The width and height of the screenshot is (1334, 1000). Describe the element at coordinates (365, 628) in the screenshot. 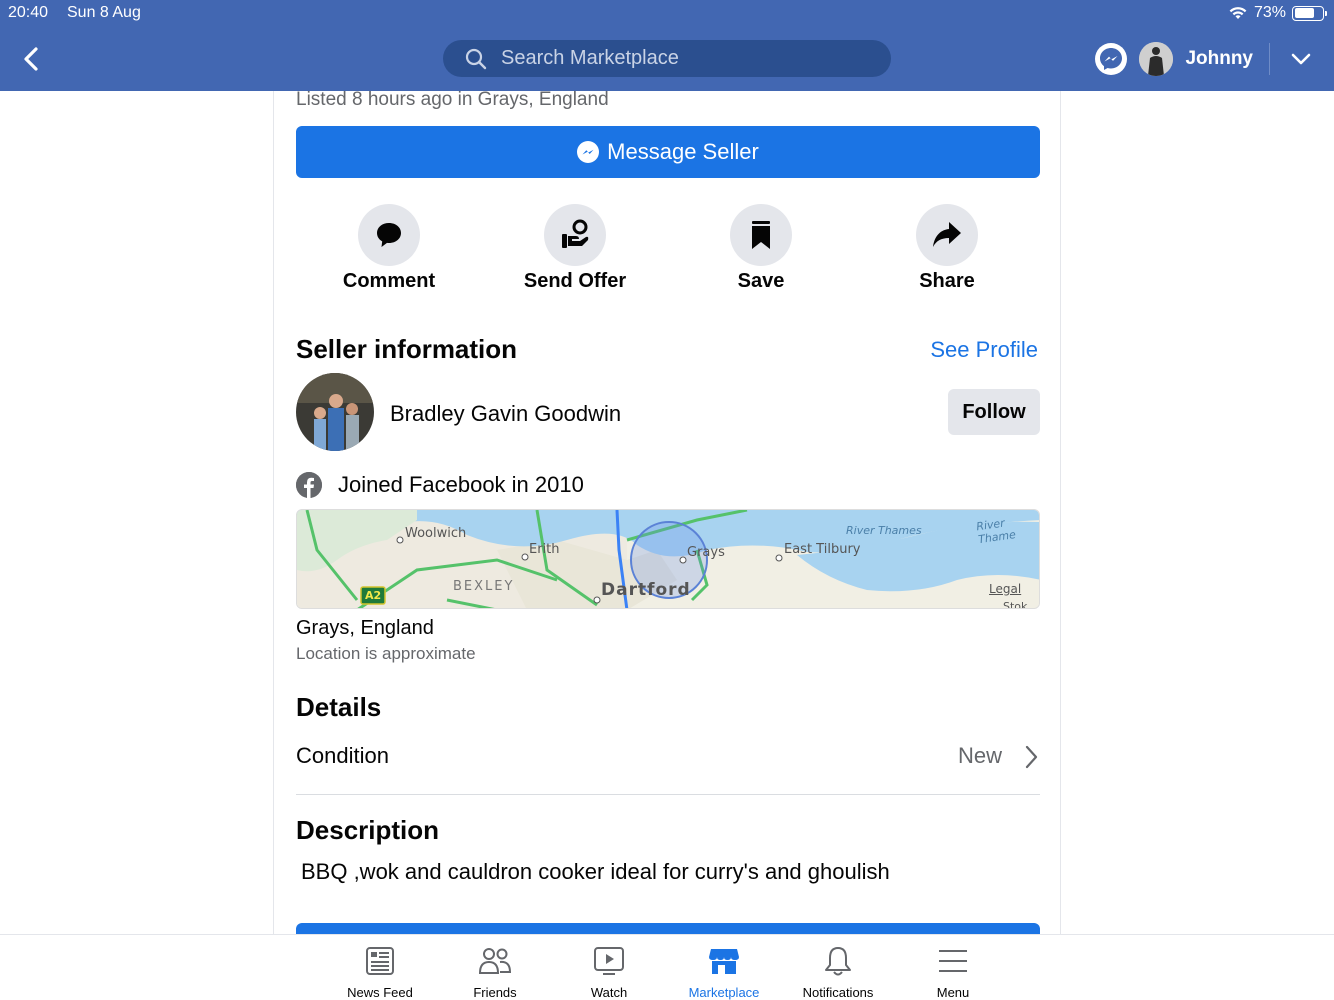

I see `location-city: Grays, England` at that location.